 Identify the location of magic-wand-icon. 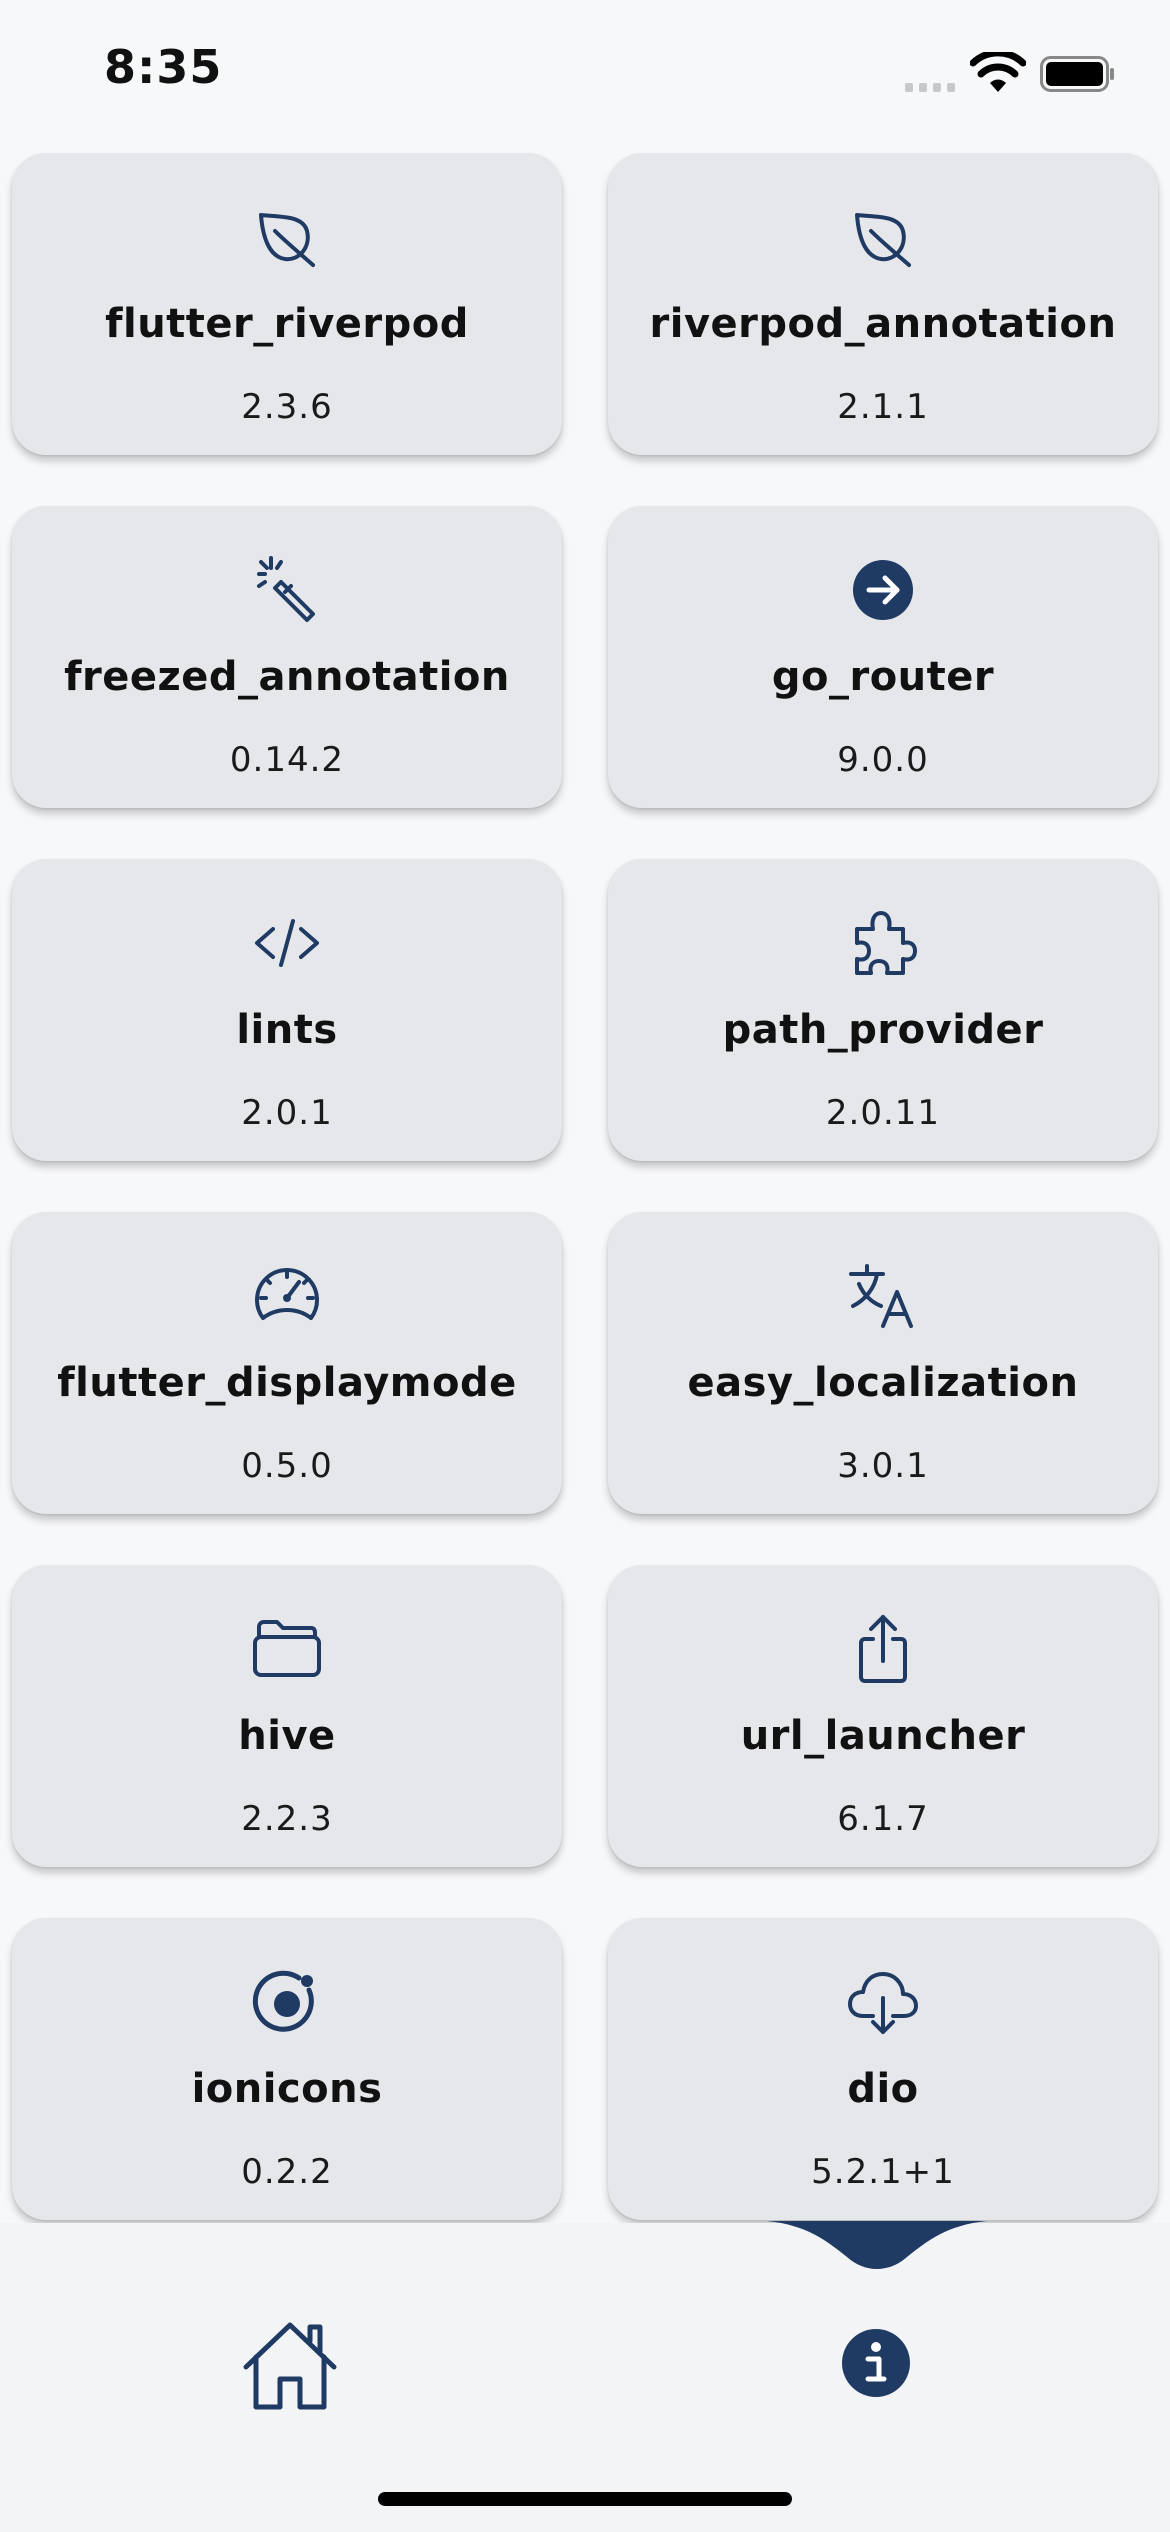
(287, 590).